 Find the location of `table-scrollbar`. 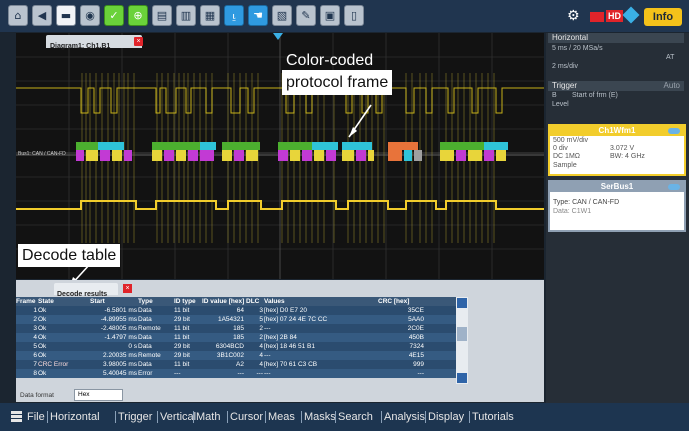

table-scrollbar is located at coordinates (462, 340).